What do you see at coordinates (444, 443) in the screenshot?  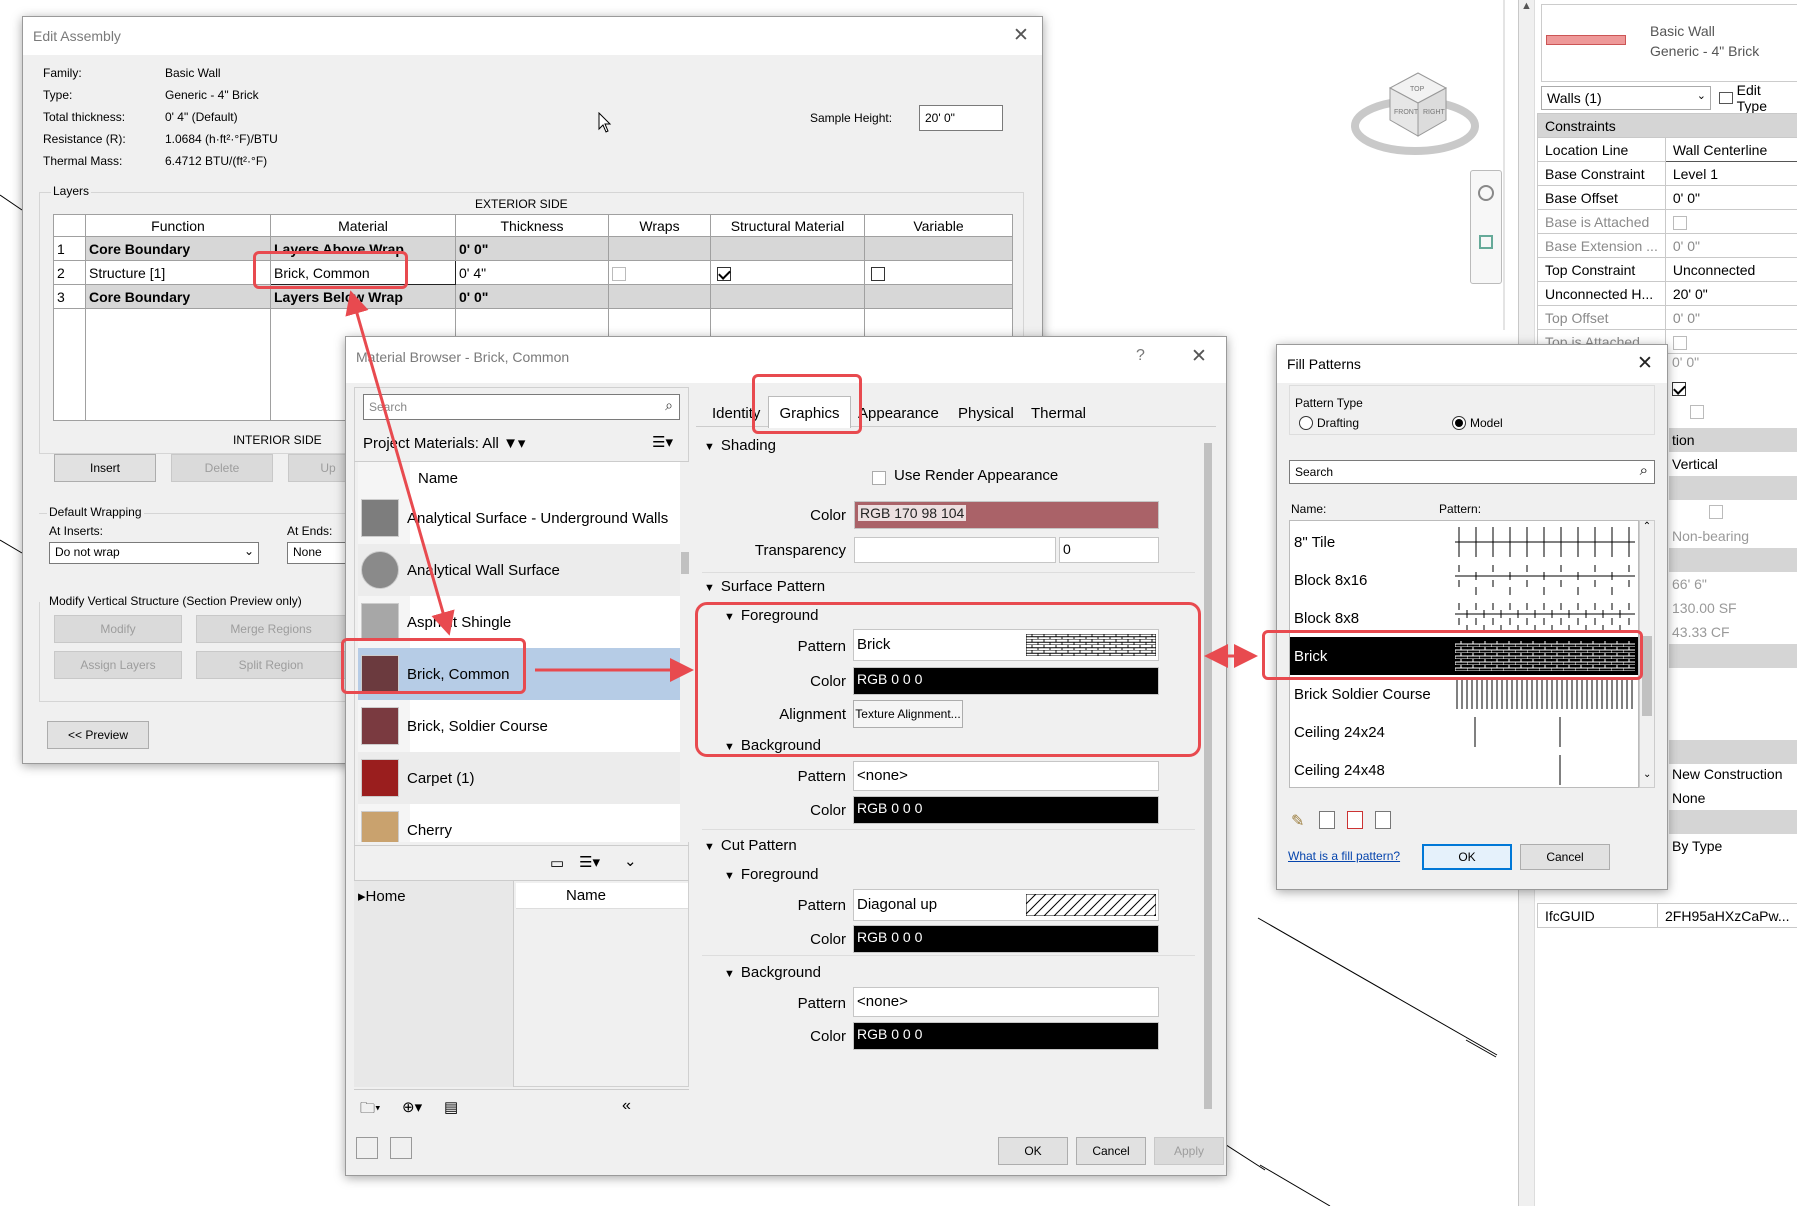 I see `project-materials-filter: Project Materials: All ▼▾` at bounding box center [444, 443].